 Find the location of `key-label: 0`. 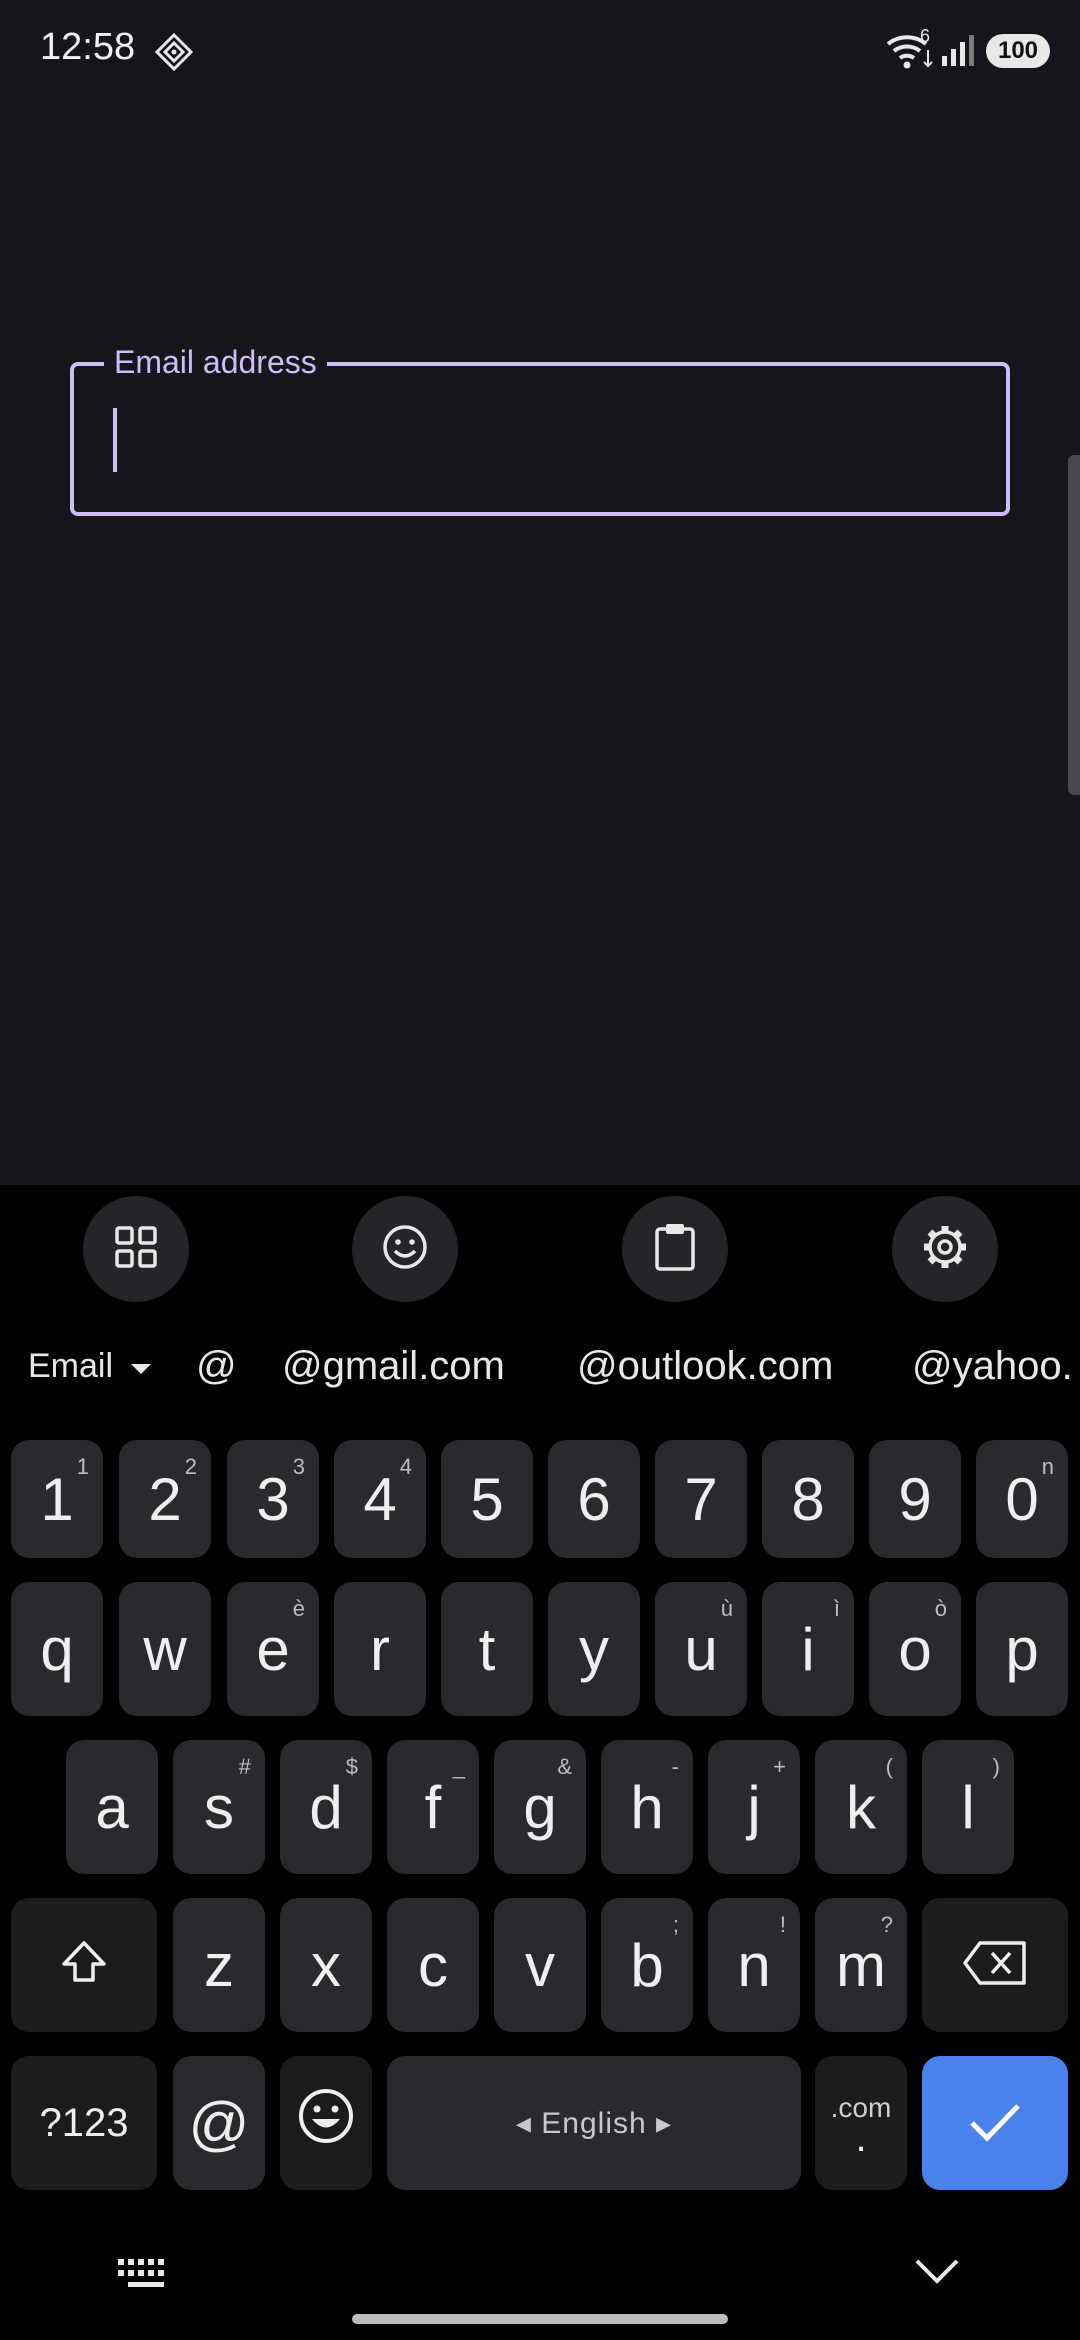

key-label: 0 is located at coordinates (1022, 1499).